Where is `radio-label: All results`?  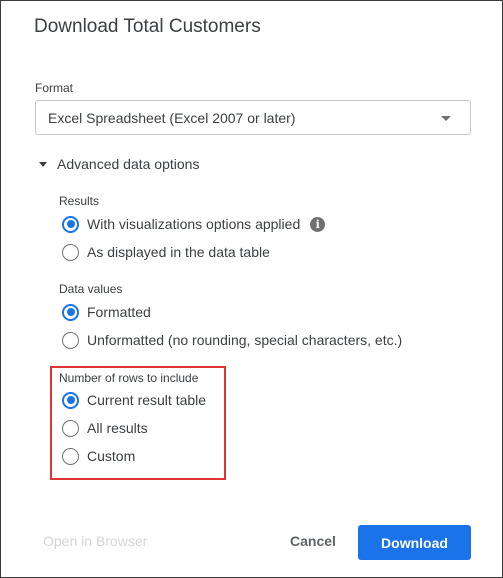 radio-label: All results is located at coordinates (117, 428).